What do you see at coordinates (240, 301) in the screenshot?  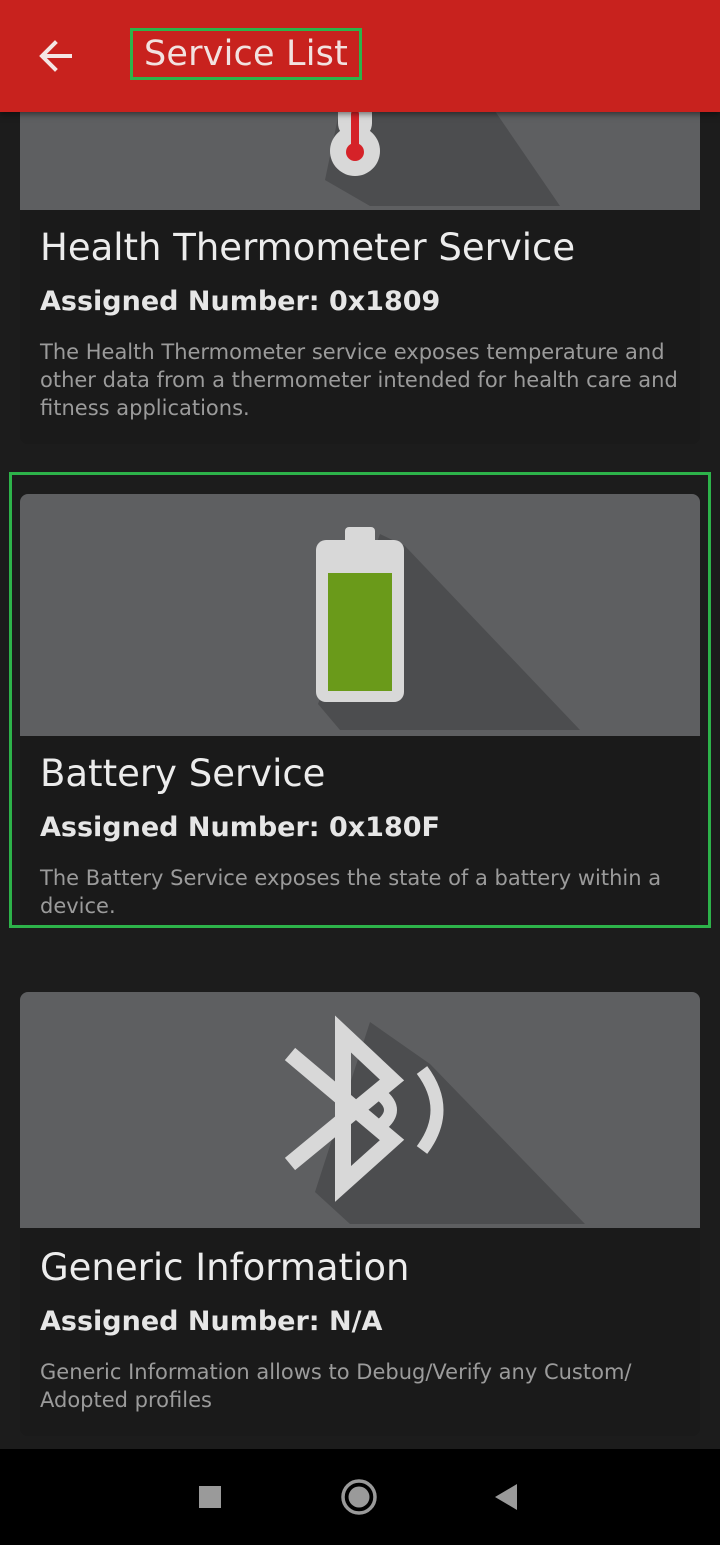 I see `assigned-number: Assigned Number: 0x1809` at bounding box center [240, 301].